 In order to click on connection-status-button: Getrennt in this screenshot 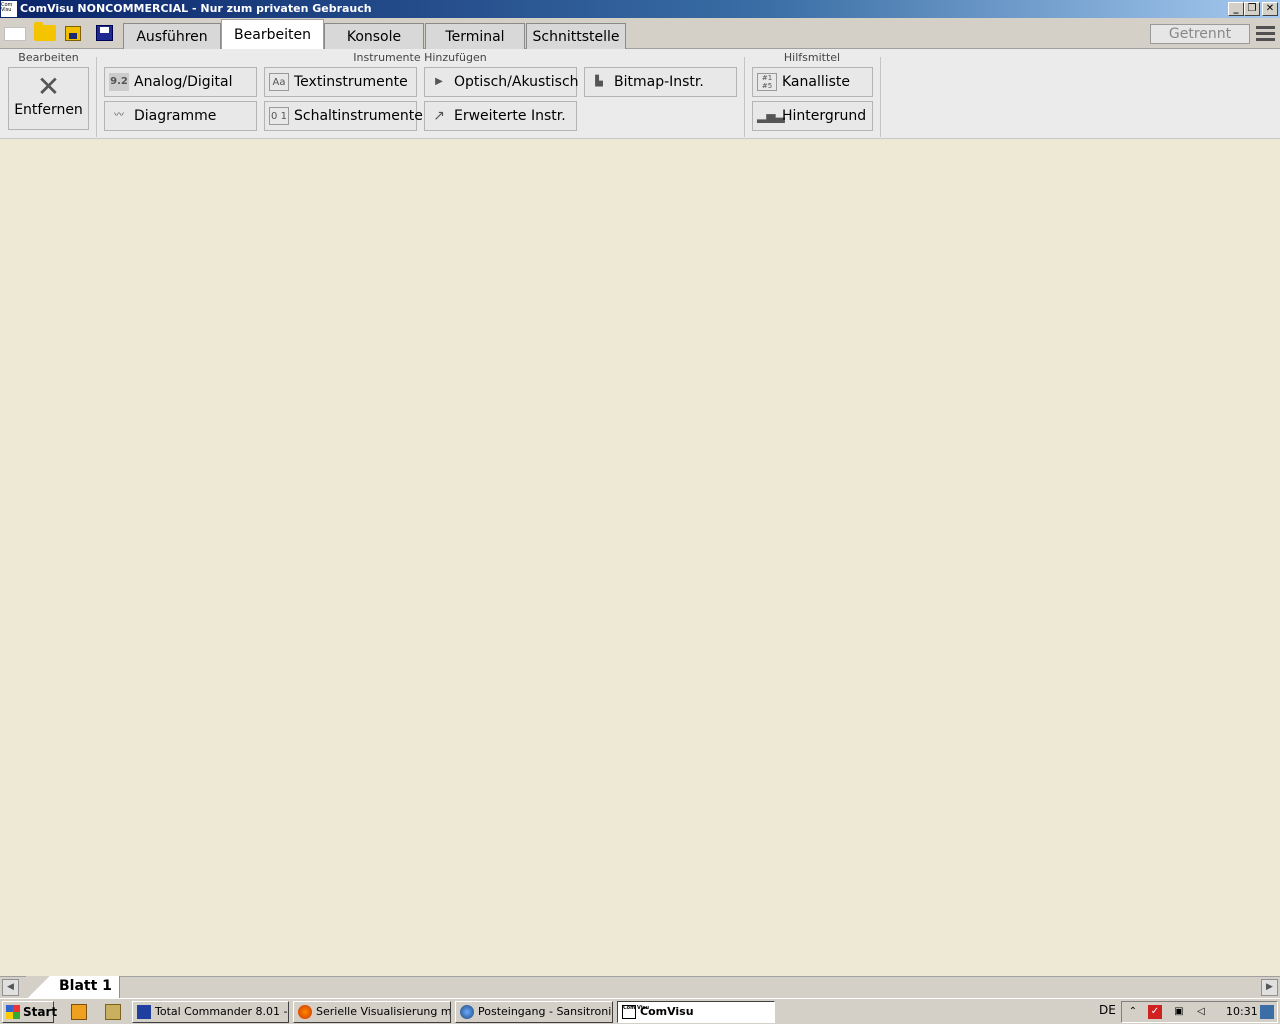, I will do `click(1200, 34)`.